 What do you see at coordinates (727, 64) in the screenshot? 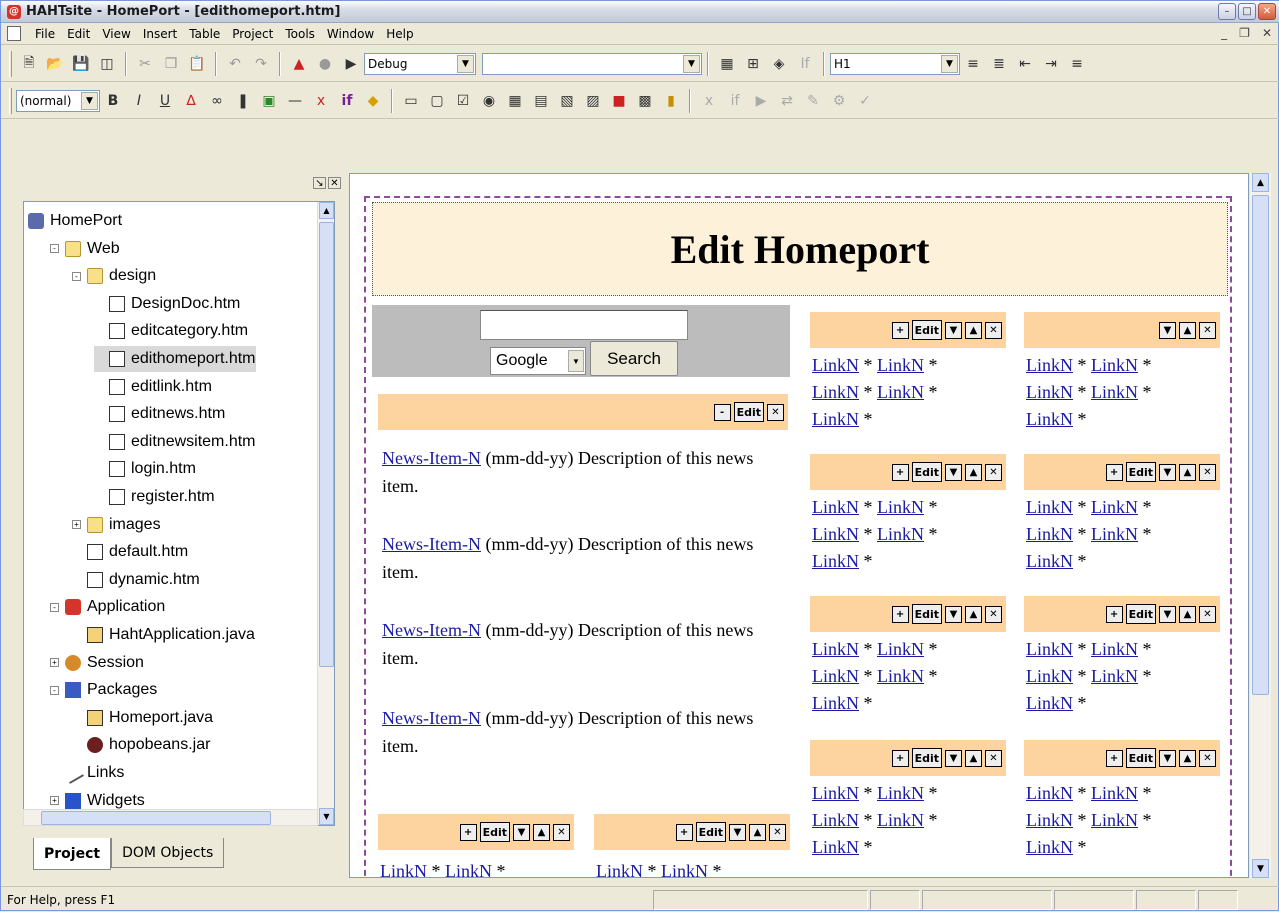
I see `layout-icon: ▦` at bounding box center [727, 64].